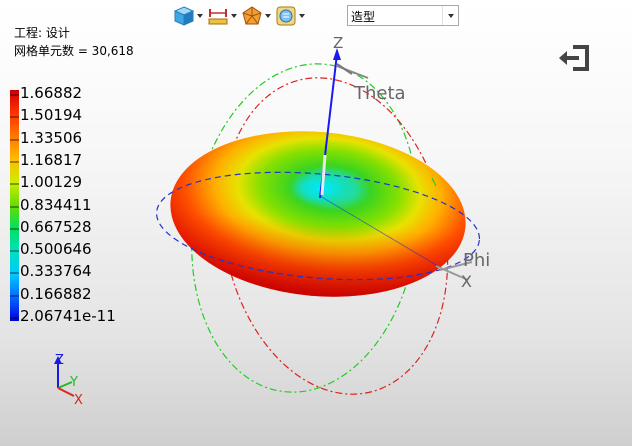 The height and width of the screenshot is (446, 632). What do you see at coordinates (74, 51) in the screenshot?
I see `mesh-element-count: 网格单元数 = 30,618` at bounding box center [74, 51].